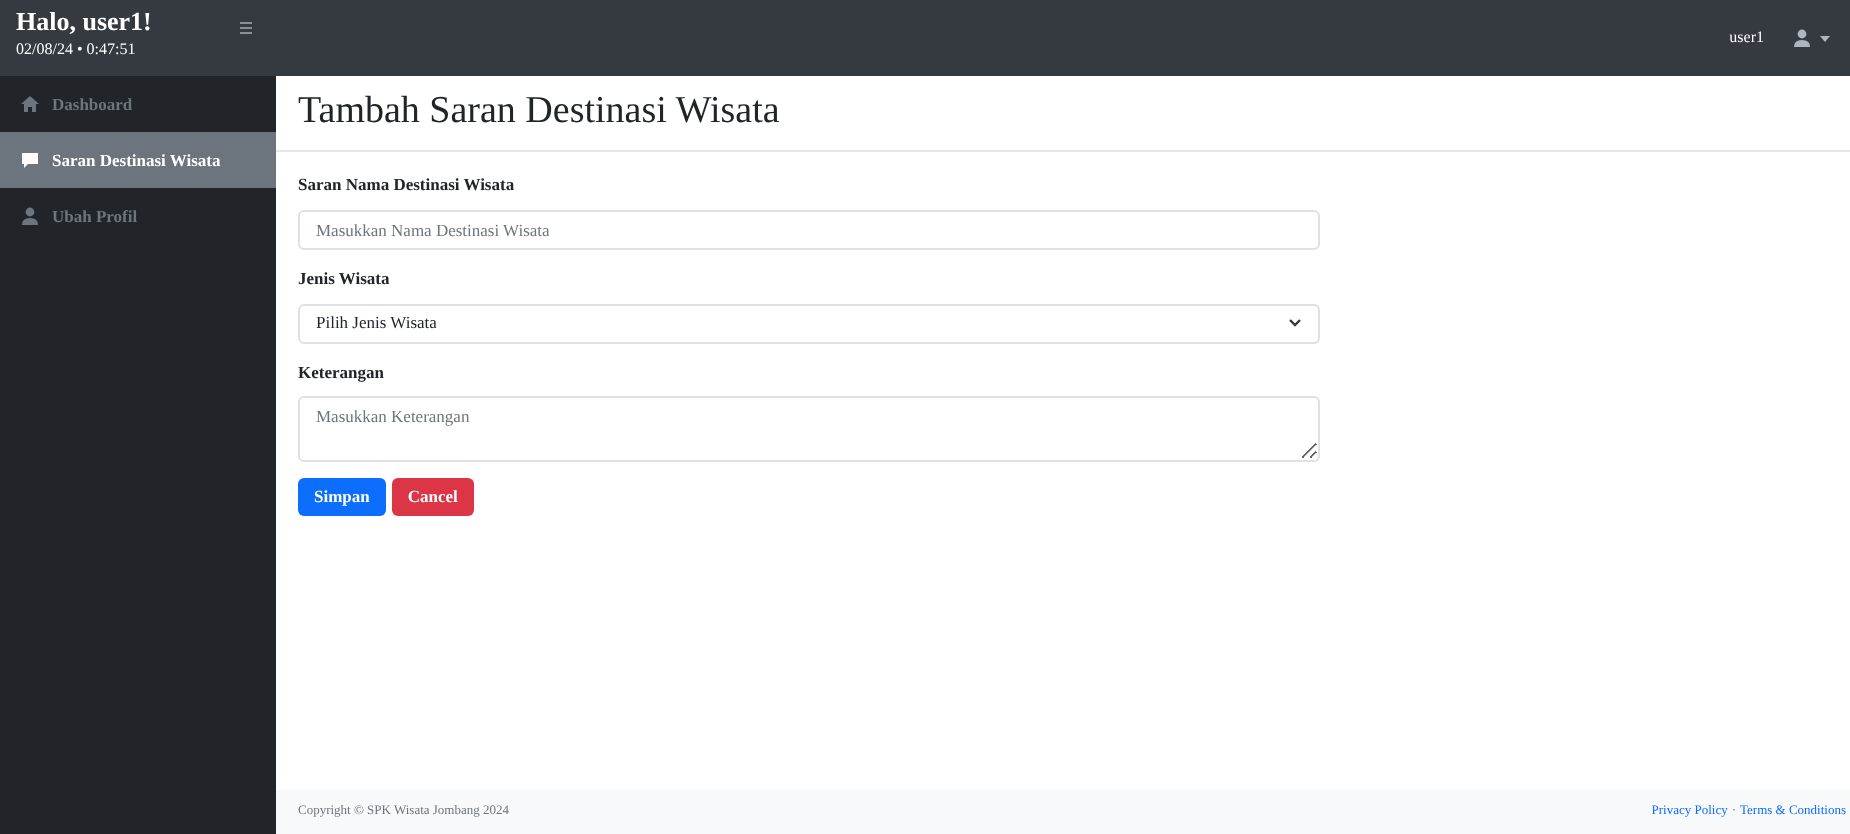 The height and width of the screenshot is (834, 1850). Describe the element at coordinates (1295, 323) in the screenshot. I see `chevron-down-icon` at that location.